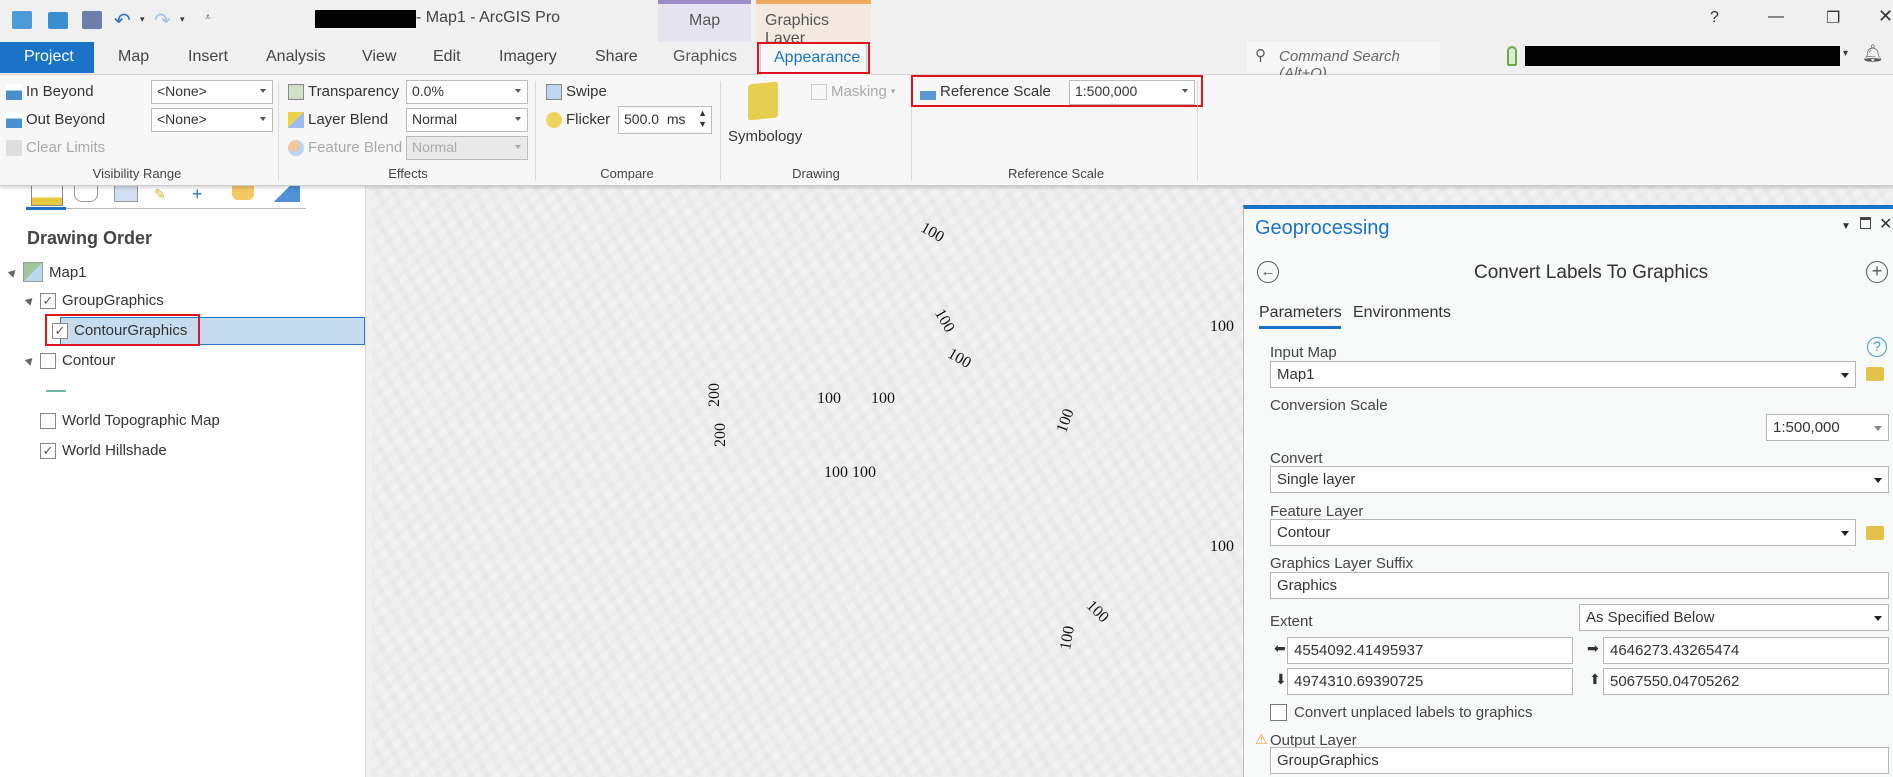  What do you see at coordinates (182, 19) in the screenshot?
I see `redo-dropdown-icon: ▾` at bounding box center [182, 19].